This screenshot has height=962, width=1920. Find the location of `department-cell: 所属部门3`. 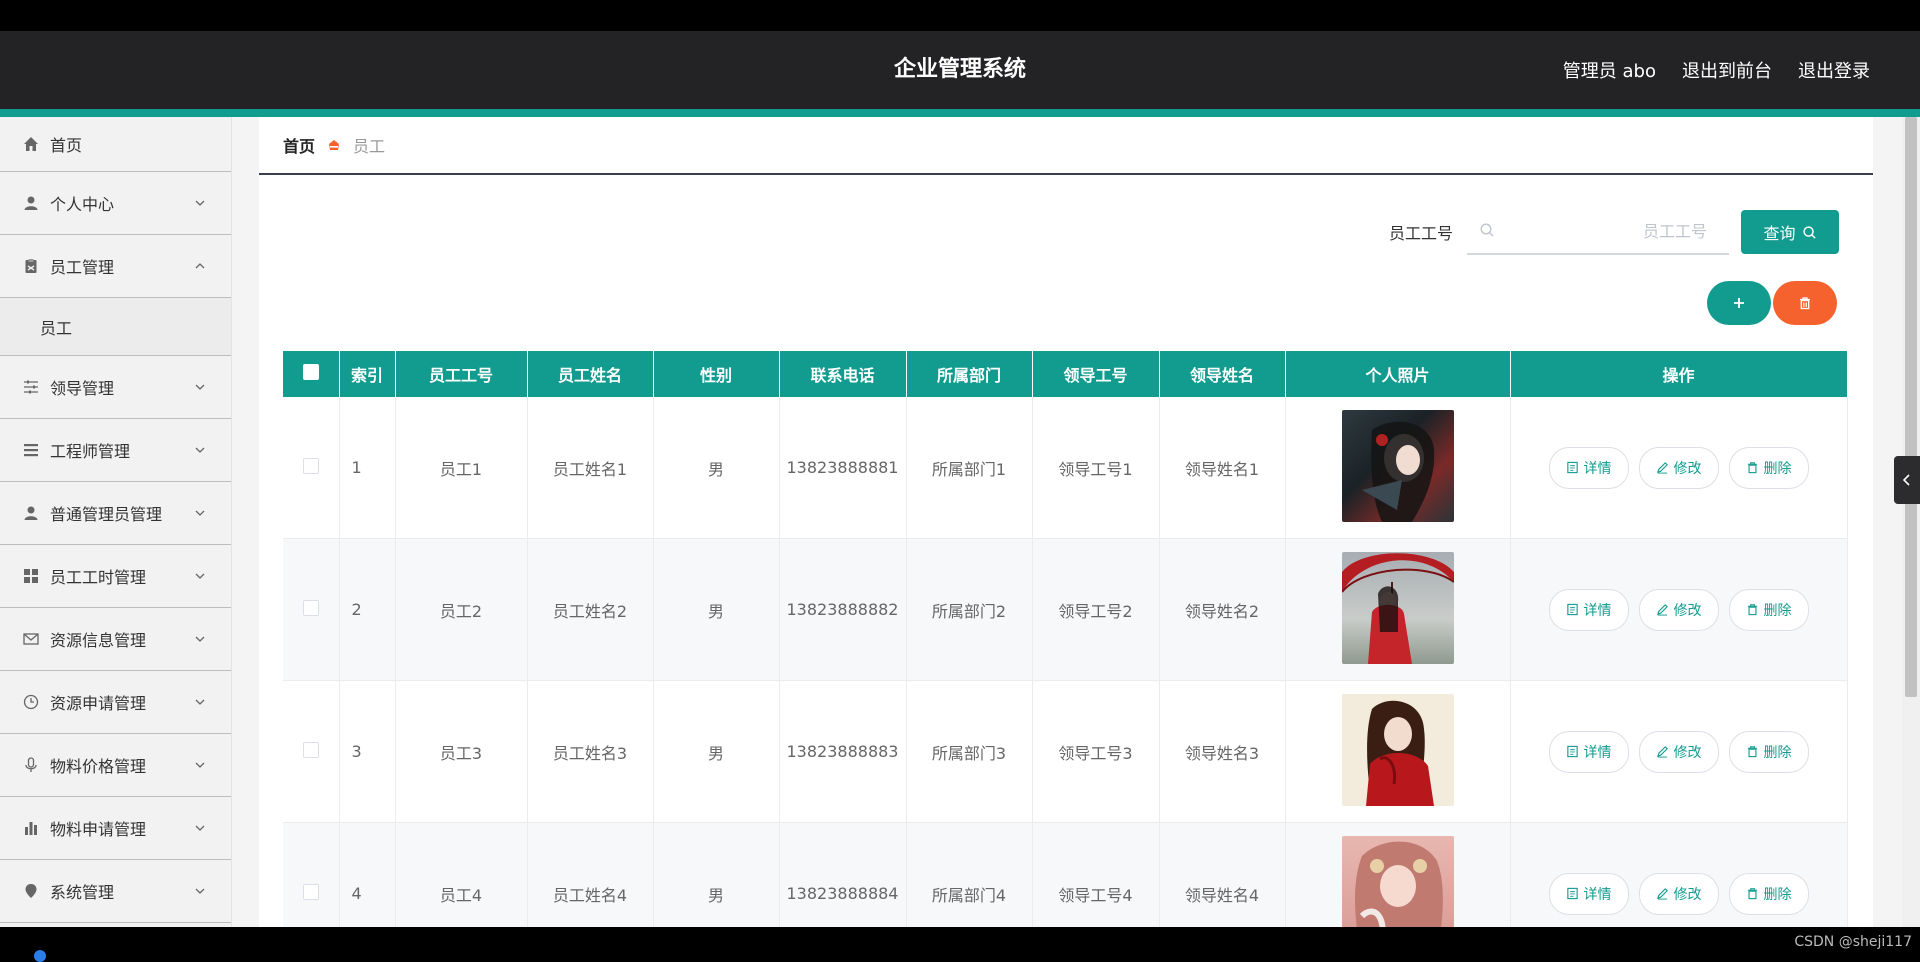

department-cell: 所属部门3 is located at coordinates (969, 751).